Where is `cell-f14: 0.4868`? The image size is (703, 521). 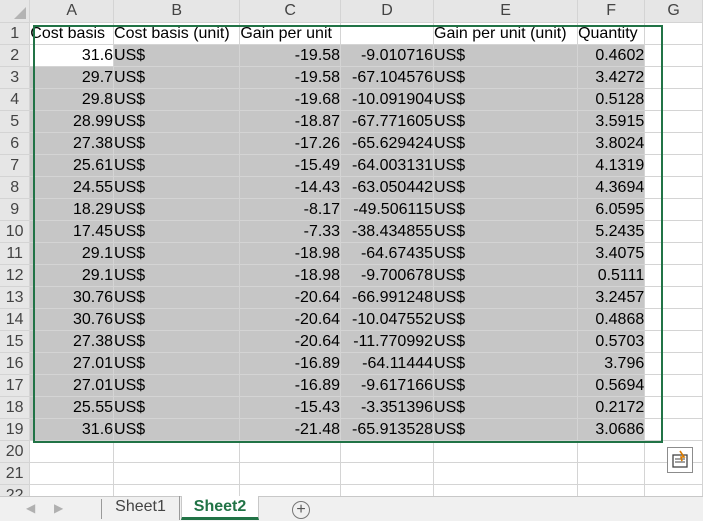 cell-f14: 0.4868 is located at coordinates (611, 319).